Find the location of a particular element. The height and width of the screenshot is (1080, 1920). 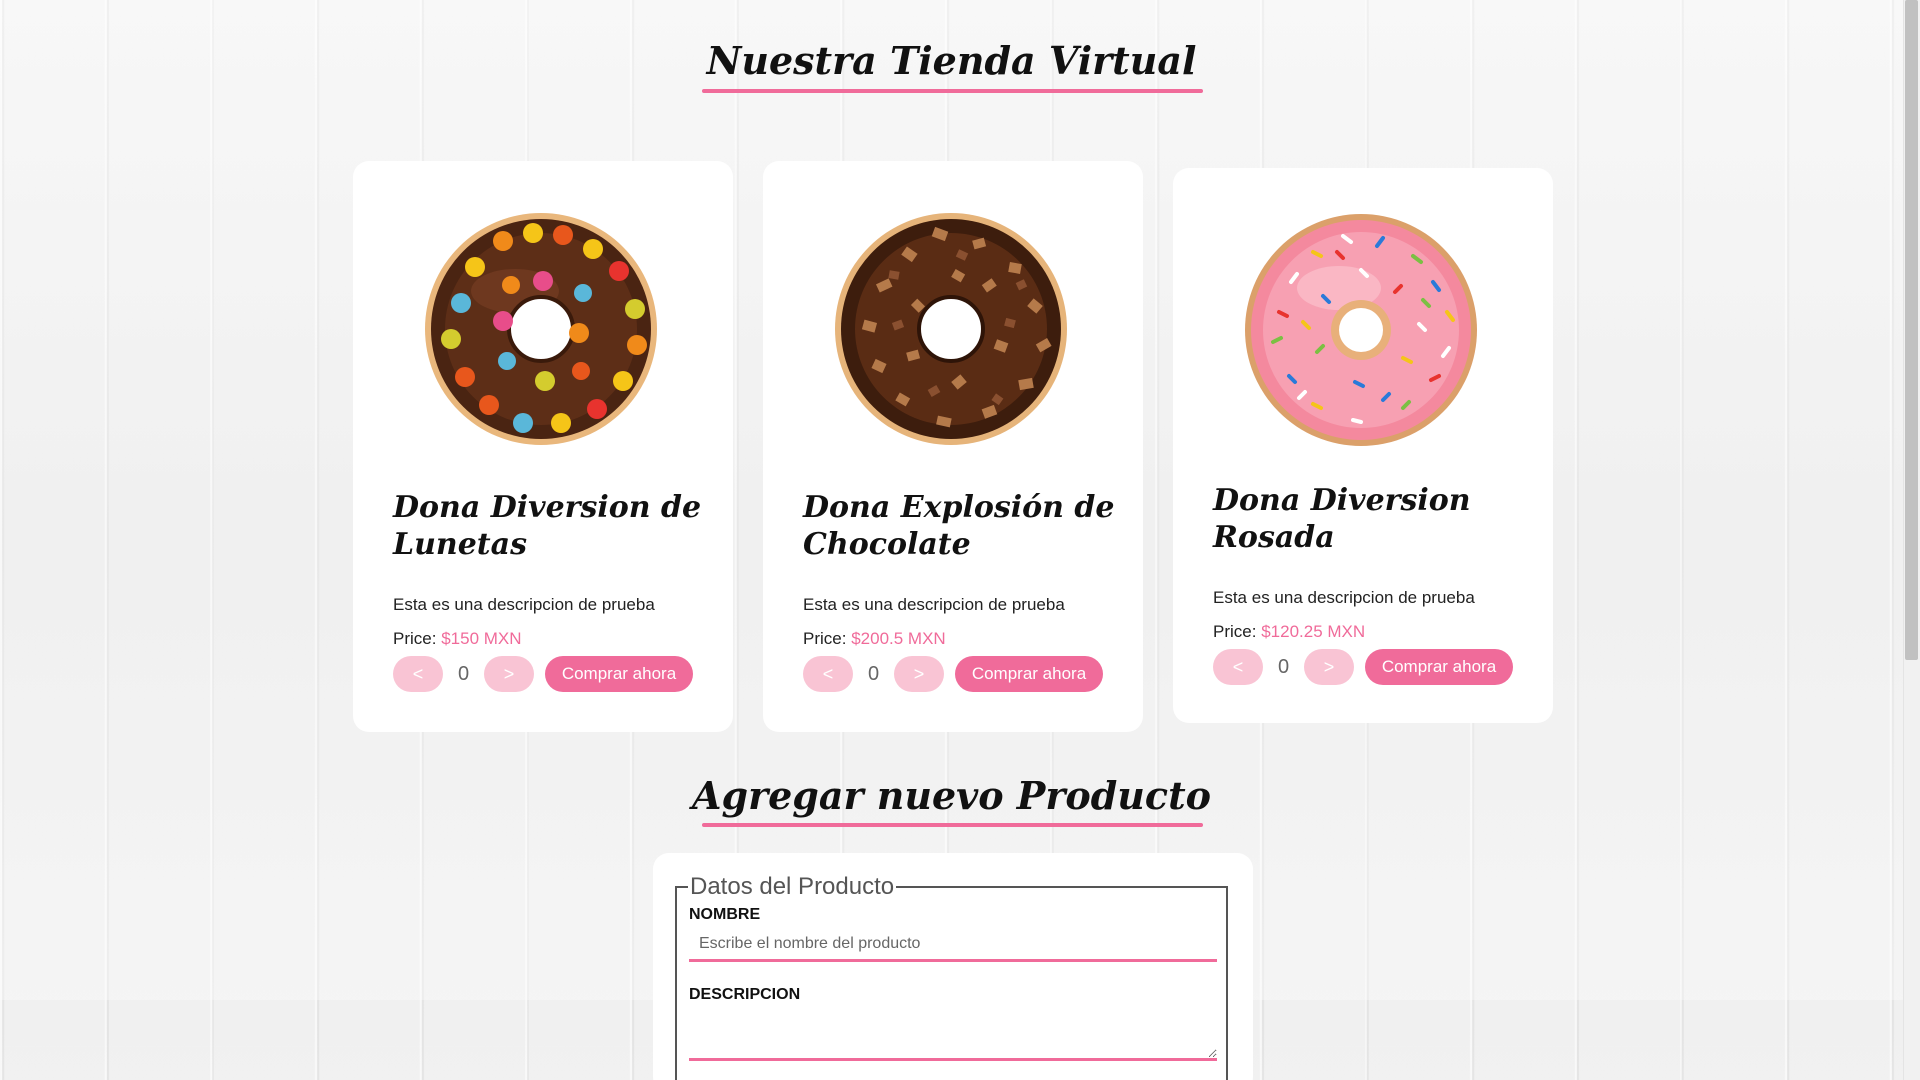

product-name: Dona Explosión de Chocolate is located at coordinates (959, 526).